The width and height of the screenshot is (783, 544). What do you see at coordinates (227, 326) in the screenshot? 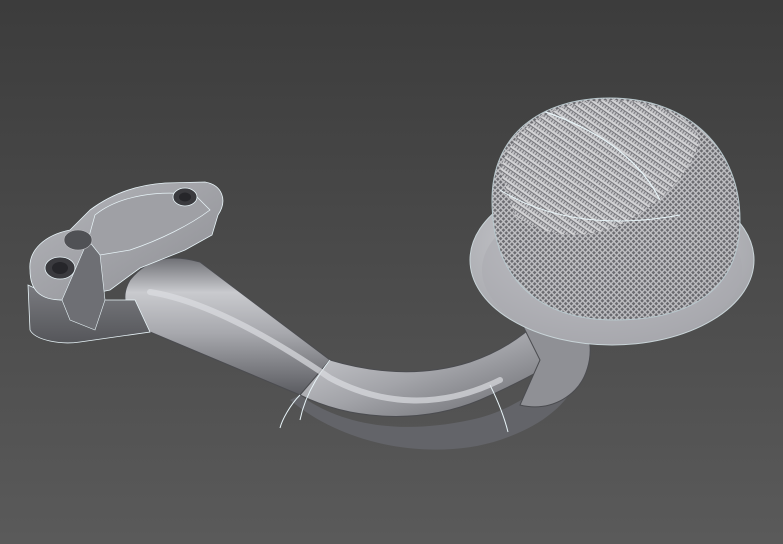
I see `tube-straight-section` at bounding box center [227, 326].